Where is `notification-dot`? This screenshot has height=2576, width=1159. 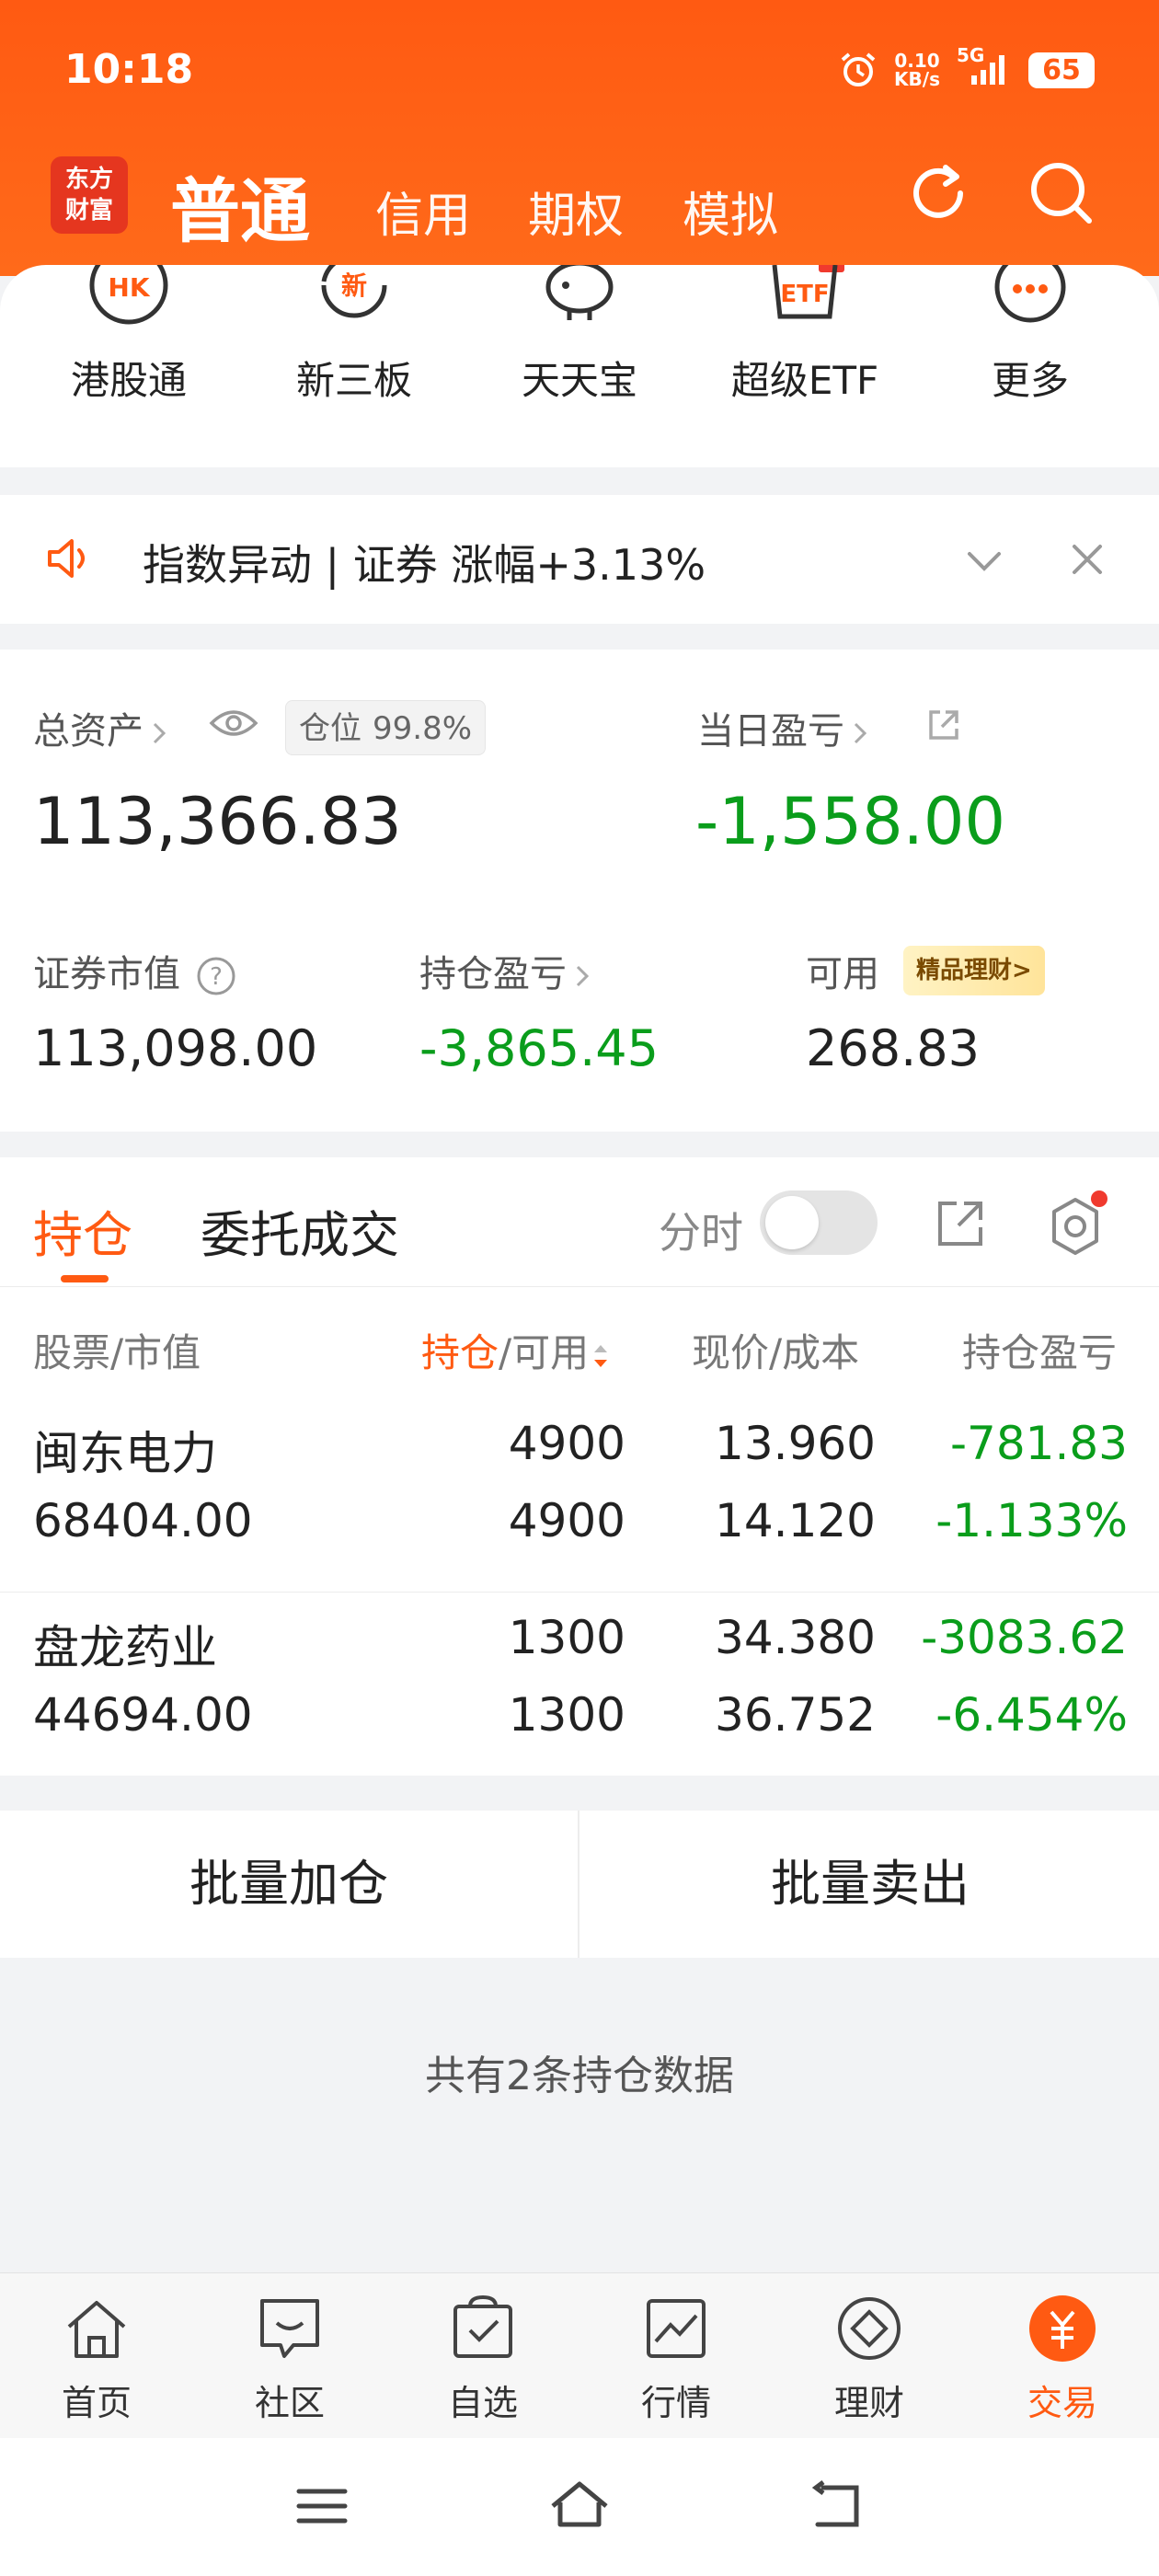
notification-dot is located at coordinates (1099, 1198).